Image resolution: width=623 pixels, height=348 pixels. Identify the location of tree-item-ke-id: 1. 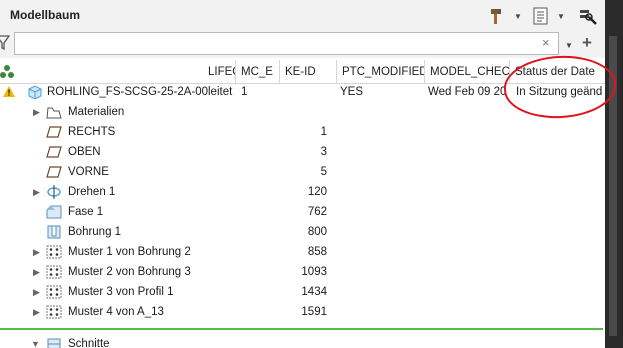
(323, 132).